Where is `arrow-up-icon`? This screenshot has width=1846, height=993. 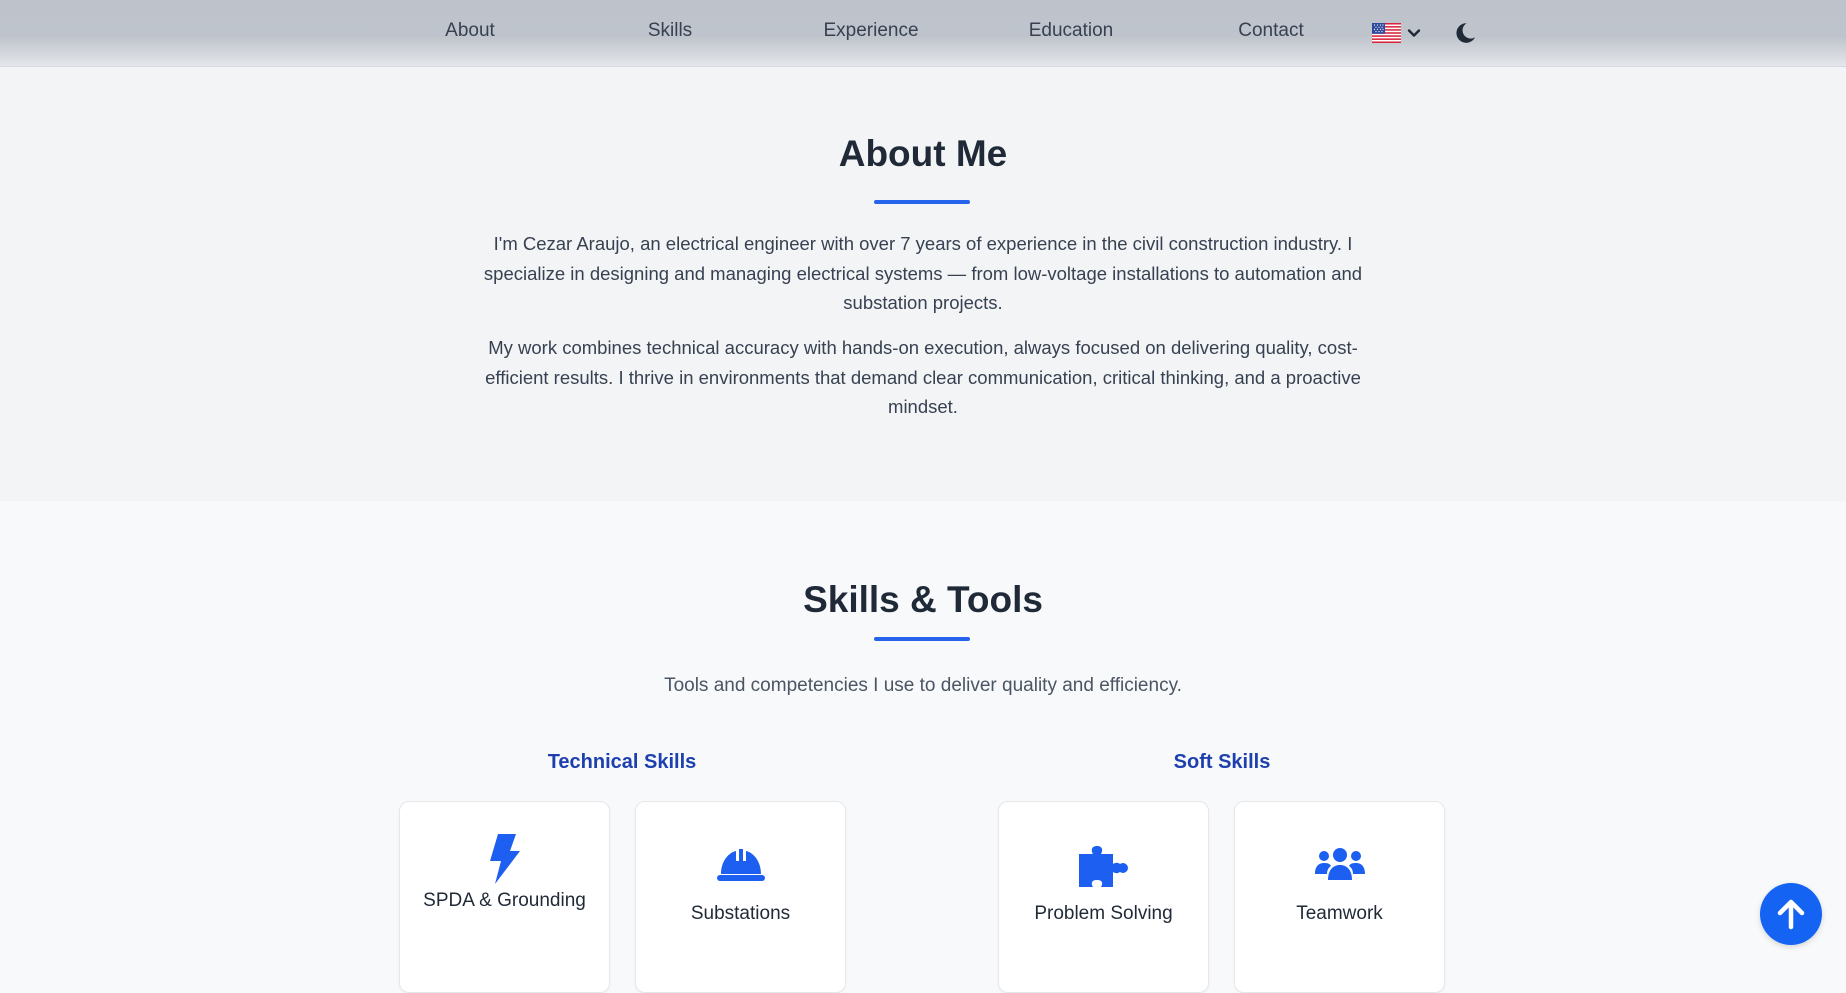 arrow-up-icon is located at coordinates (1791, 914).